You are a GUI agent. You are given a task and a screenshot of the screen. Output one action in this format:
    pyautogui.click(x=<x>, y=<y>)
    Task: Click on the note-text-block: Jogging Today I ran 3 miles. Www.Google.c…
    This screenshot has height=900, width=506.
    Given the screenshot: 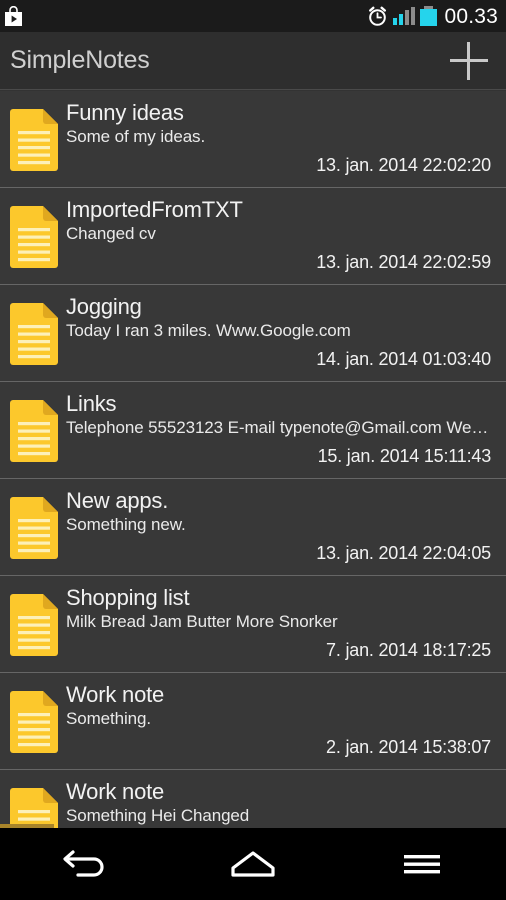 What is the action you would take?
    pyautogui.click(x=286, y=317)
    